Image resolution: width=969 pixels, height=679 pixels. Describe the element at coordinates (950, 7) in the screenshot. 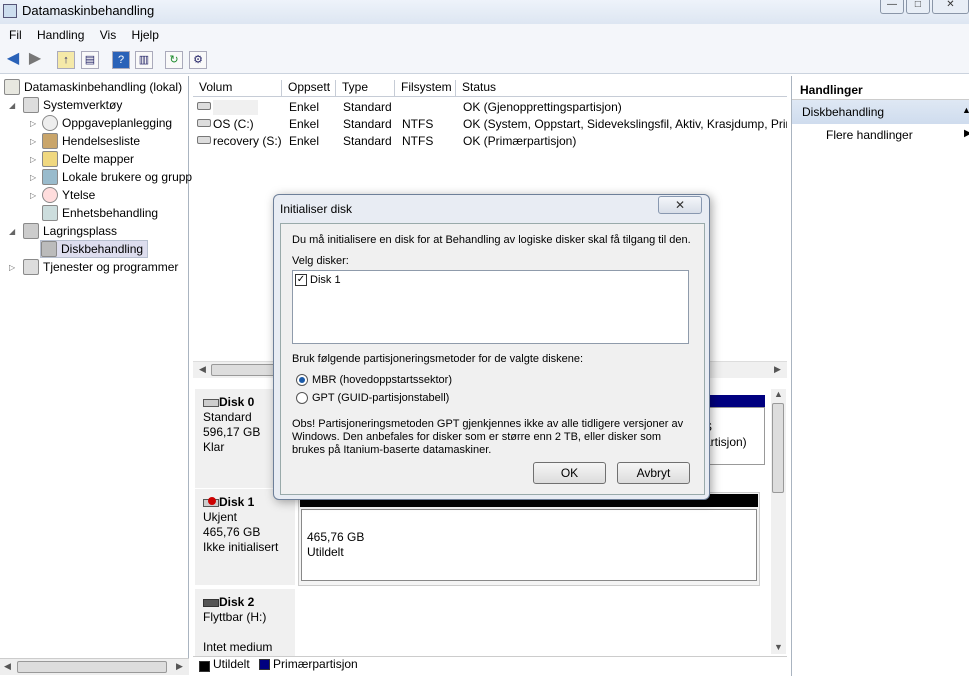

I see `close-window-button: ✕` at that location.